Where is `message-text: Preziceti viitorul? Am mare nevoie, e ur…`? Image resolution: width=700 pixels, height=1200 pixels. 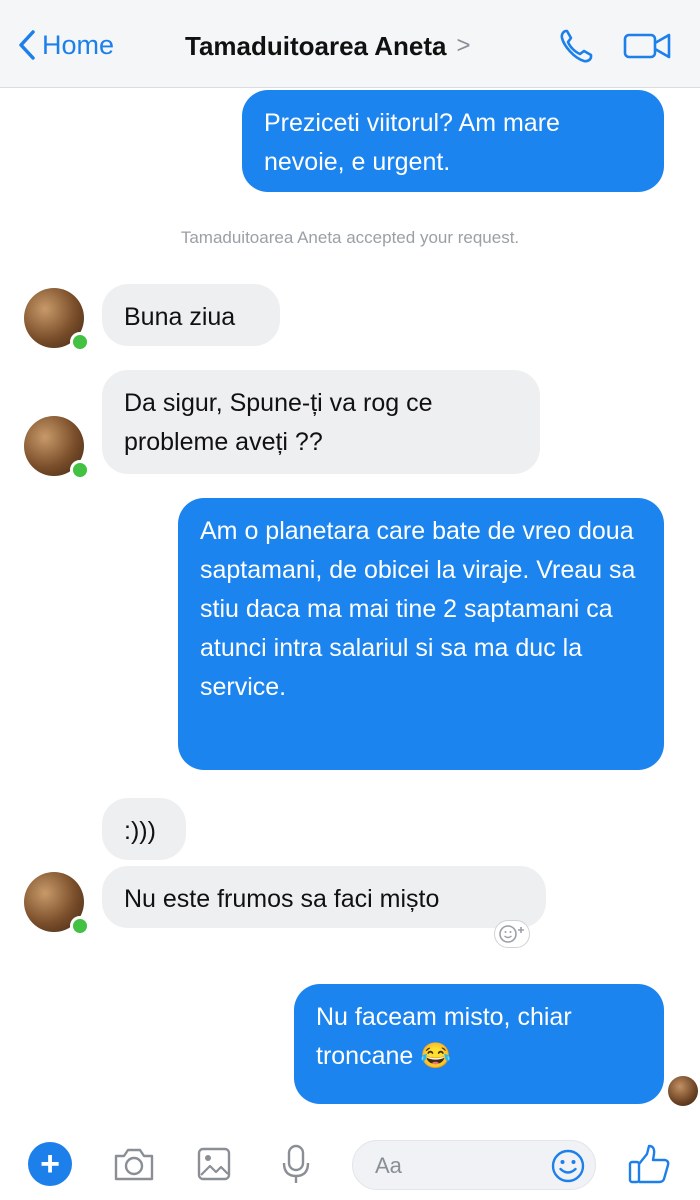 message-text: Preziceti viitorul? Am mare nevoie, e ur… is located at coordinates (412, 142).